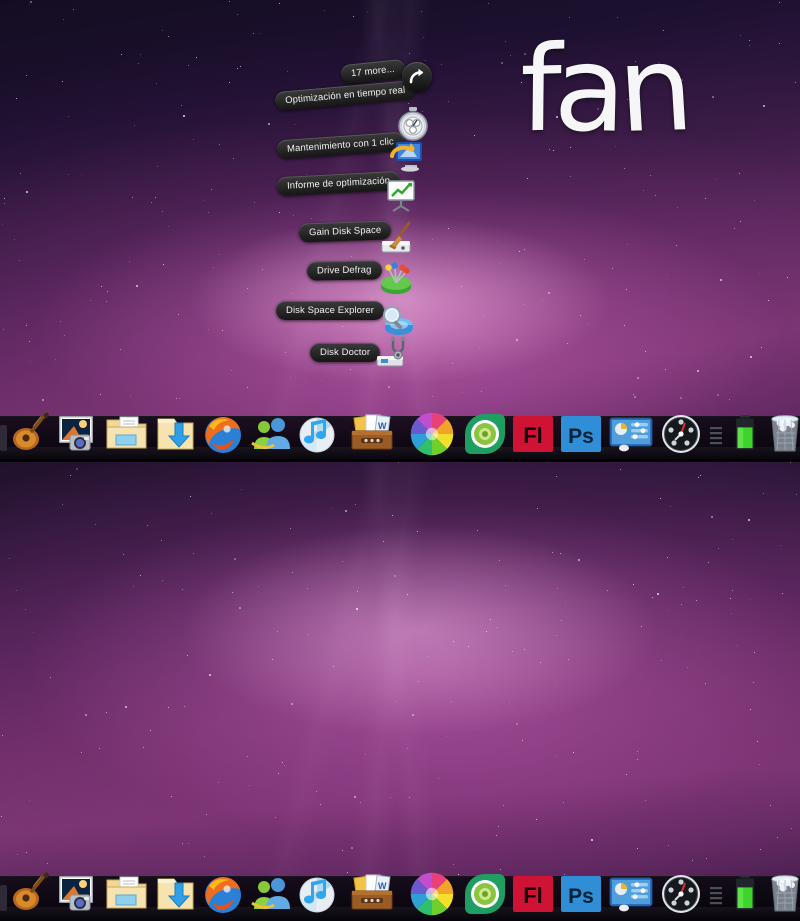  I want to click on dock-bottom: W FlPs034535%, so click(400, 885).